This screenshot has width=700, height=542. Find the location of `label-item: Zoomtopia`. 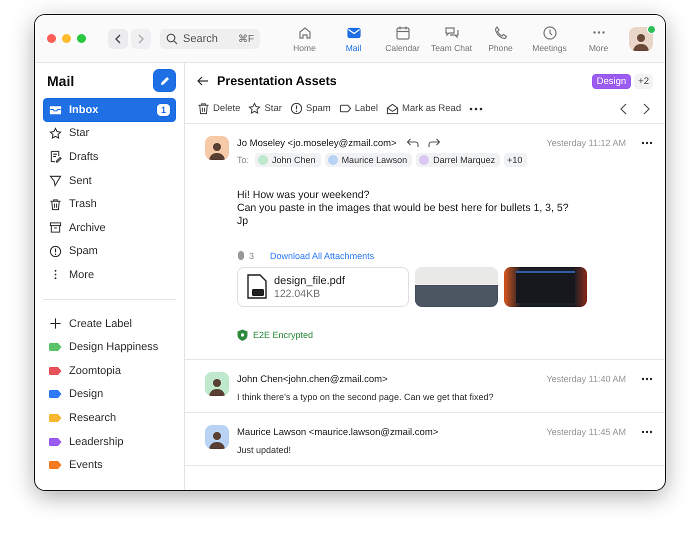

label-item: Zoomtopia is located at coordinates (109, 370).